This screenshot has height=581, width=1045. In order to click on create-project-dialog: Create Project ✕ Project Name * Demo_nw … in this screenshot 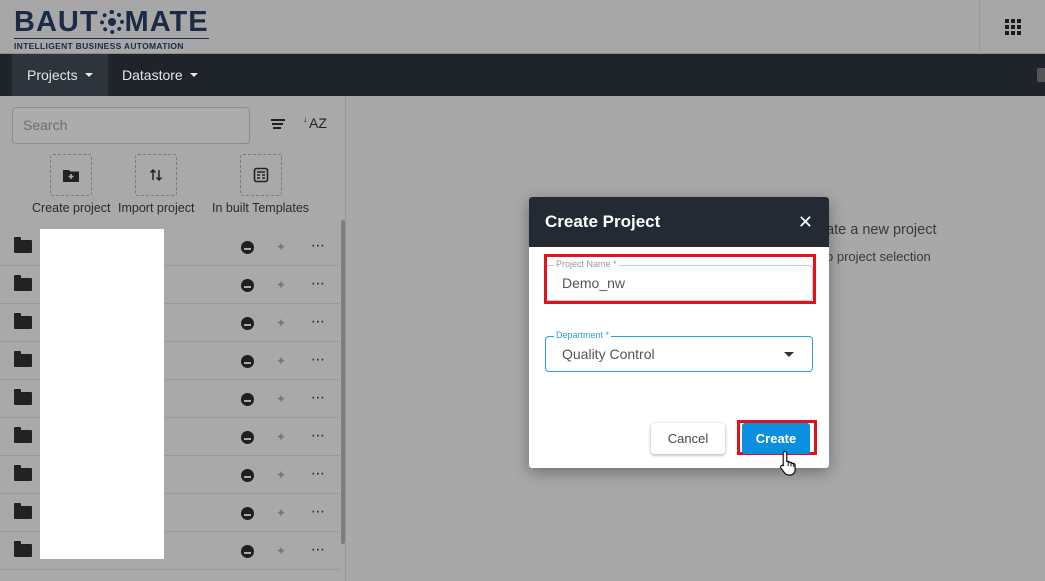, I will do `click(679, 332)`.